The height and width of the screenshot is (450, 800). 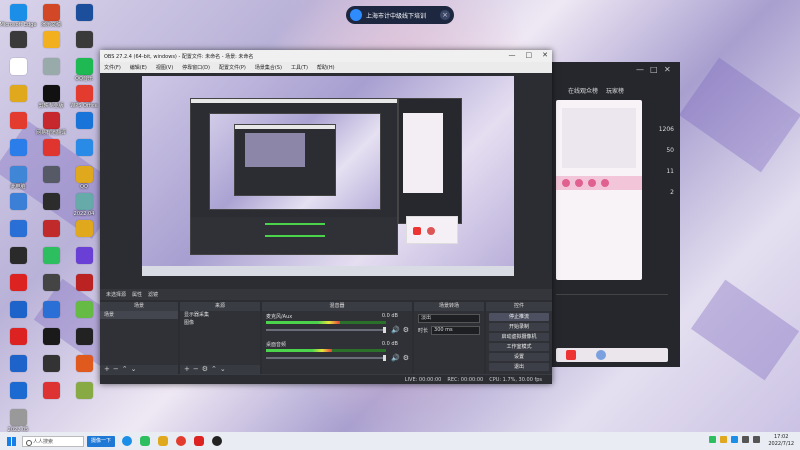 What do you see at coordinates (139, 369) in the screenshot?
I see `dock-footer: +−⌃⌄` at bounding box center [139, 369].